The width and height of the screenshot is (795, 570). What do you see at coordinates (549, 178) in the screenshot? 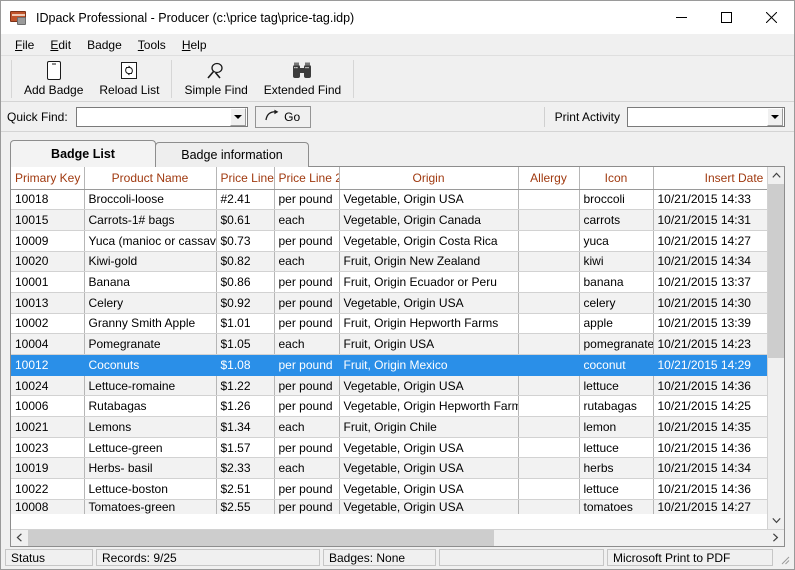
I see `column-header-allergy: Allergy` at bounding box center [549, 178].